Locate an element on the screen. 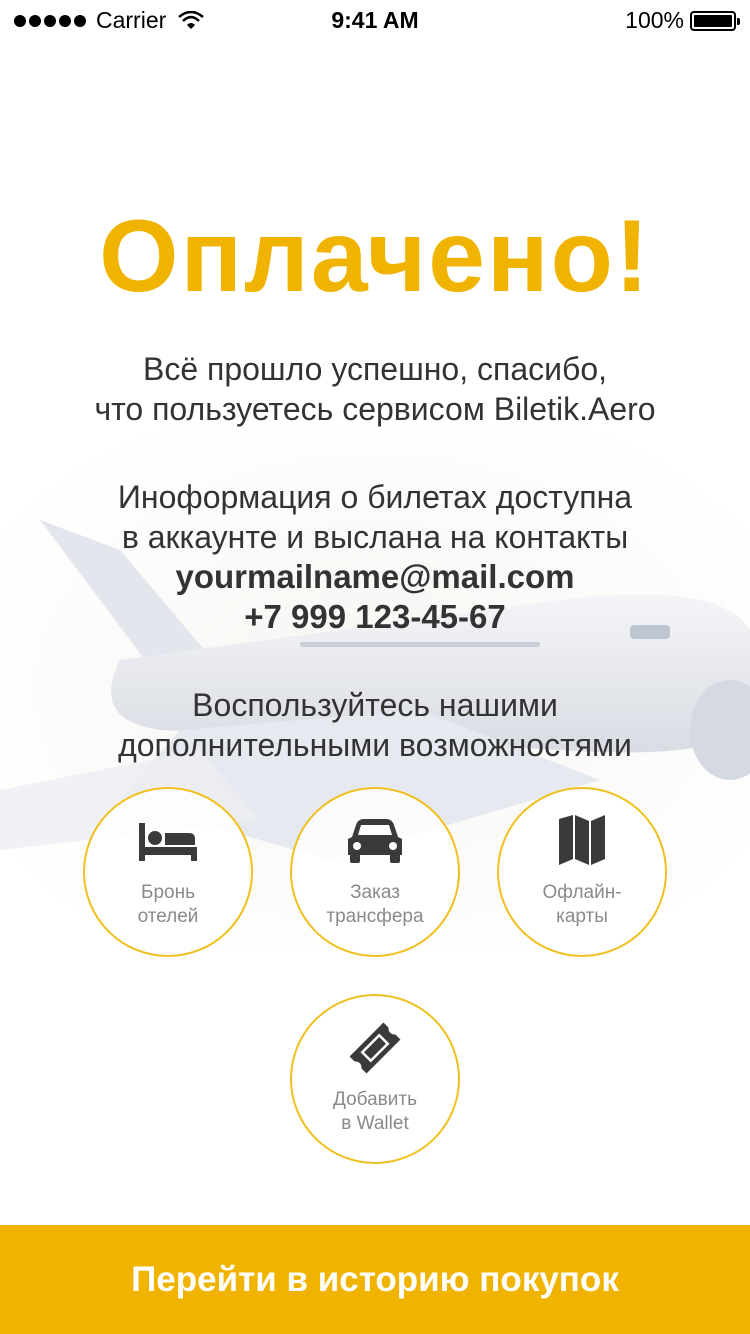 The width and height of the screenshot is (750, 1334). map-icon is located at coordinates (582, 840).